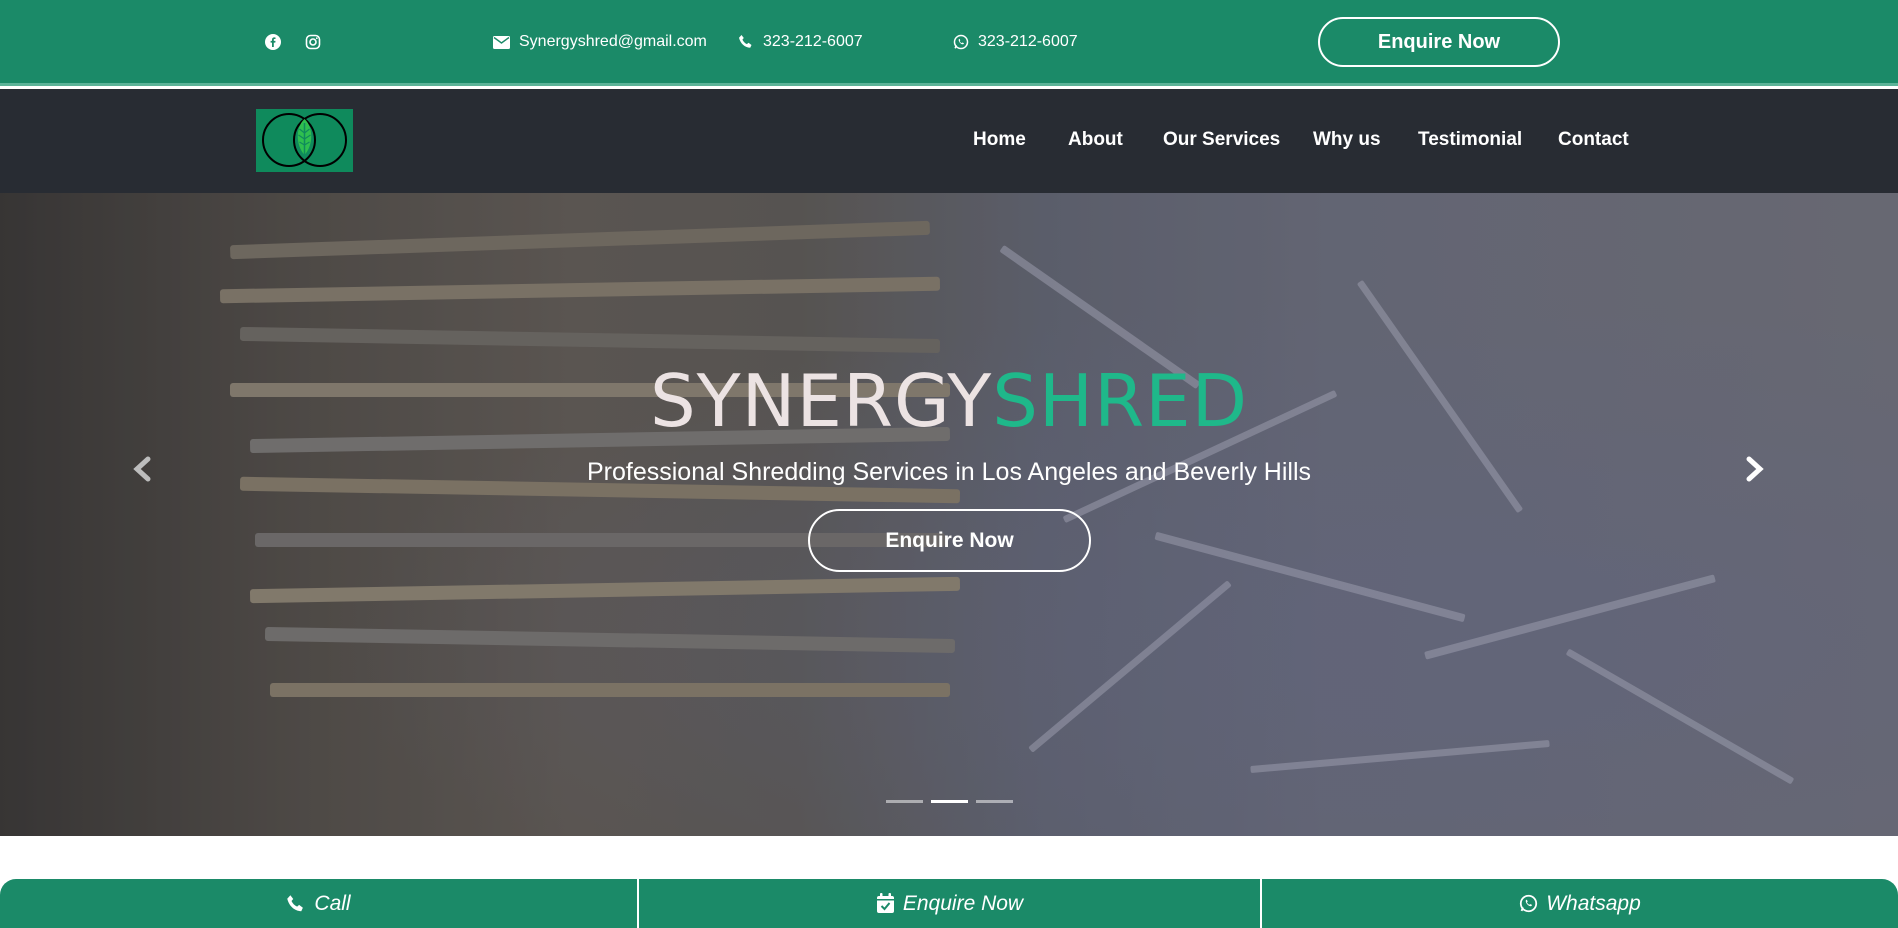 This screenshot has width=1898, height=928. Describe the element at coordinates (1593, 903) in the screenshot. I see `whatsapp-label: Whatsapp` at that location.